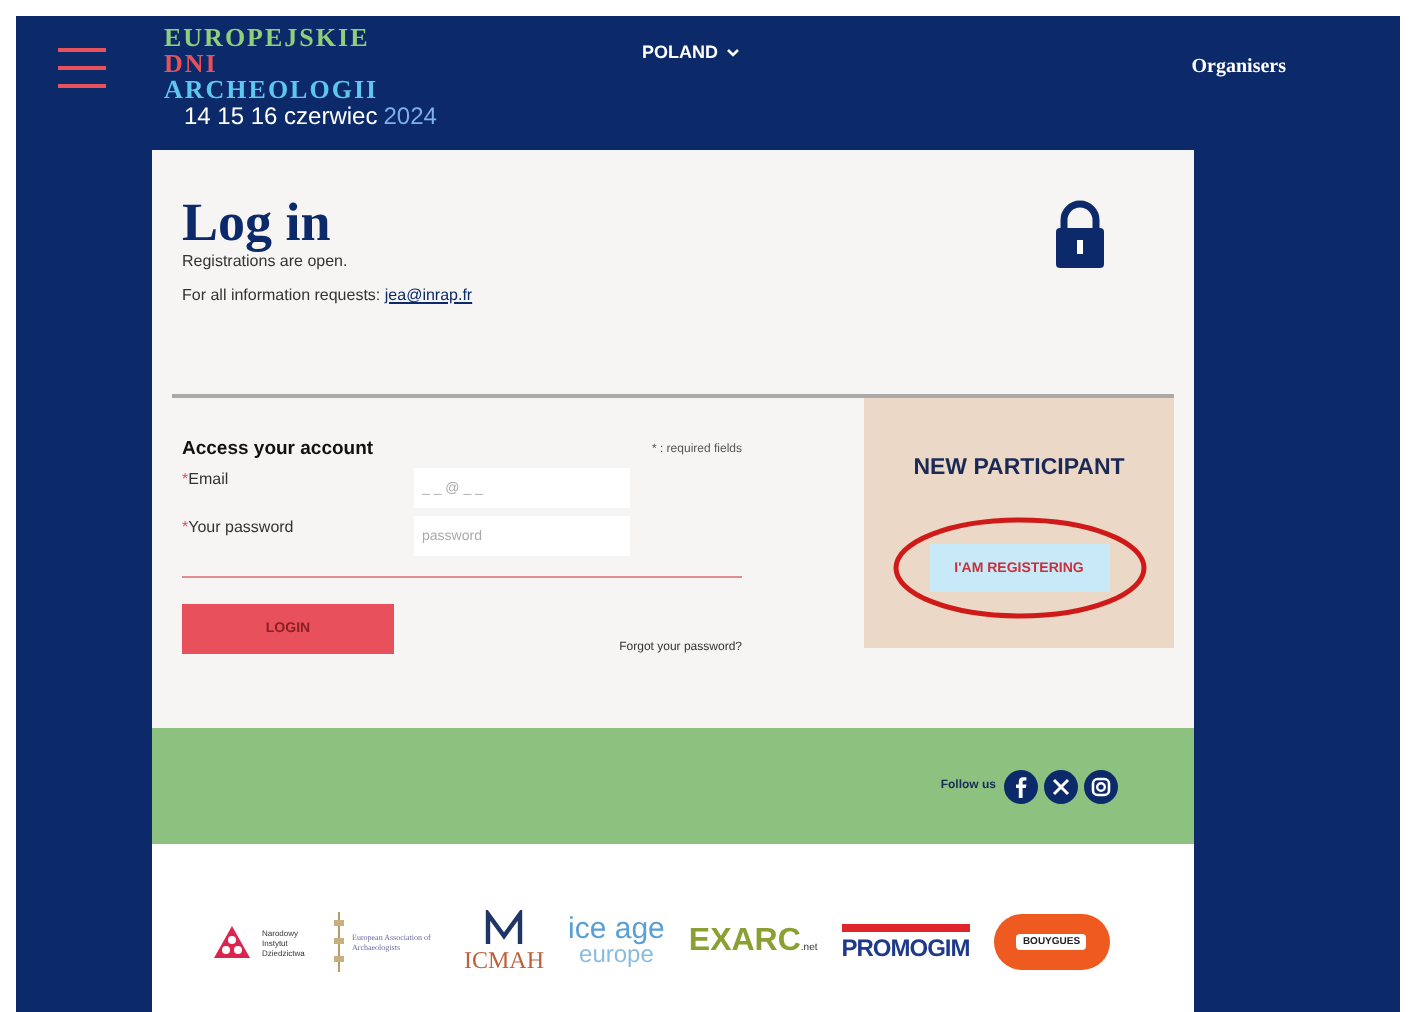 The height and width of the screenshot is (1012, 1418). Describe the element at coordinates (504, 927) in the screenshot. I see `monogram-icon` at that location.